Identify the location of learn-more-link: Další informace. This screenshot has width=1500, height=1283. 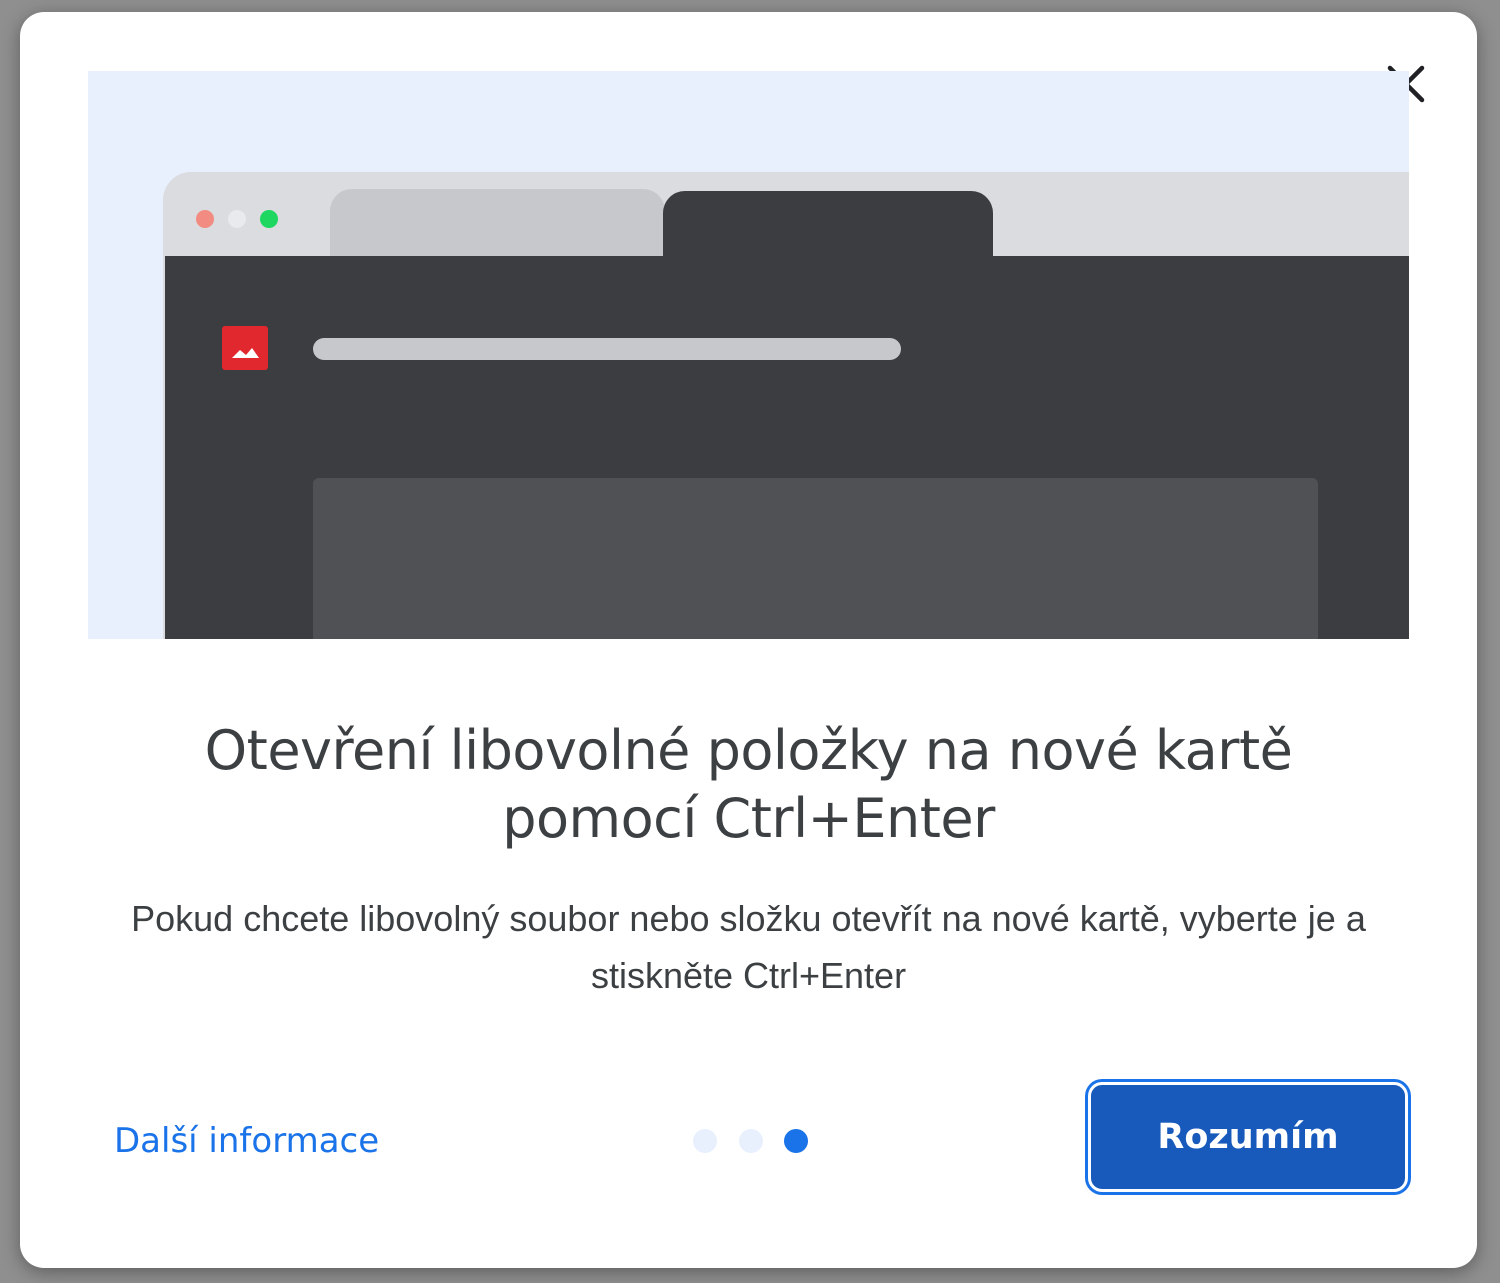
(246, 1141).